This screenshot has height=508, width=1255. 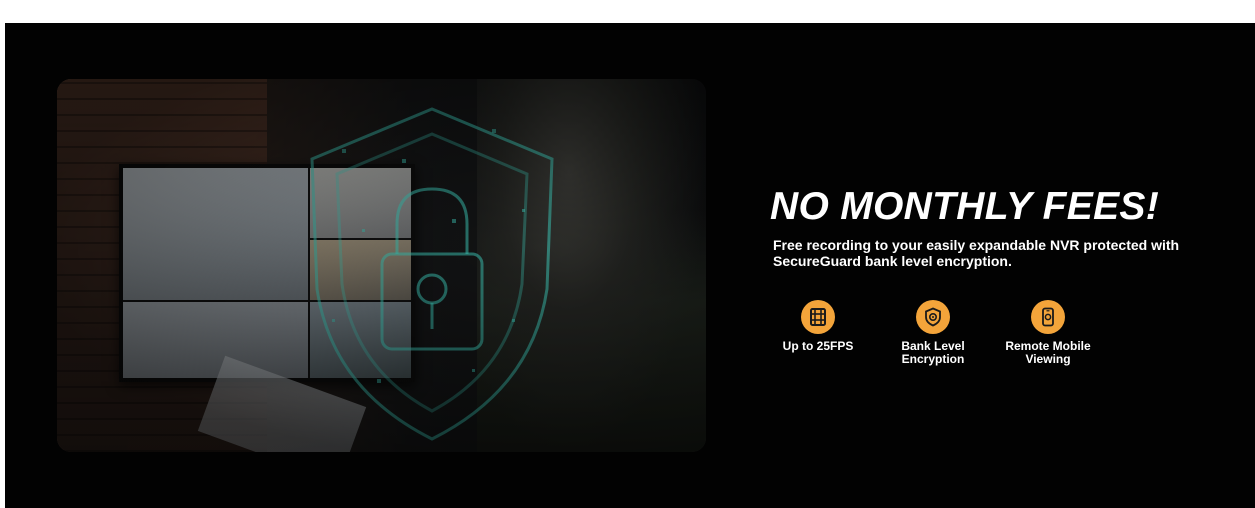 I want to click on feature-mobile: Remote Mobile Viewing, so click(x=1048, y=333).